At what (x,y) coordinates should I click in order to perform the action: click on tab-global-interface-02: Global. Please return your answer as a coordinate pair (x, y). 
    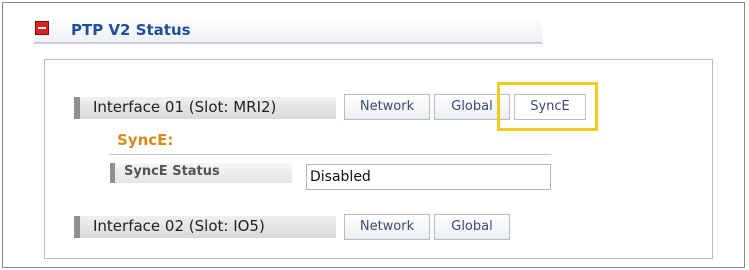
    Looking at the image, I should click on (472, 227).